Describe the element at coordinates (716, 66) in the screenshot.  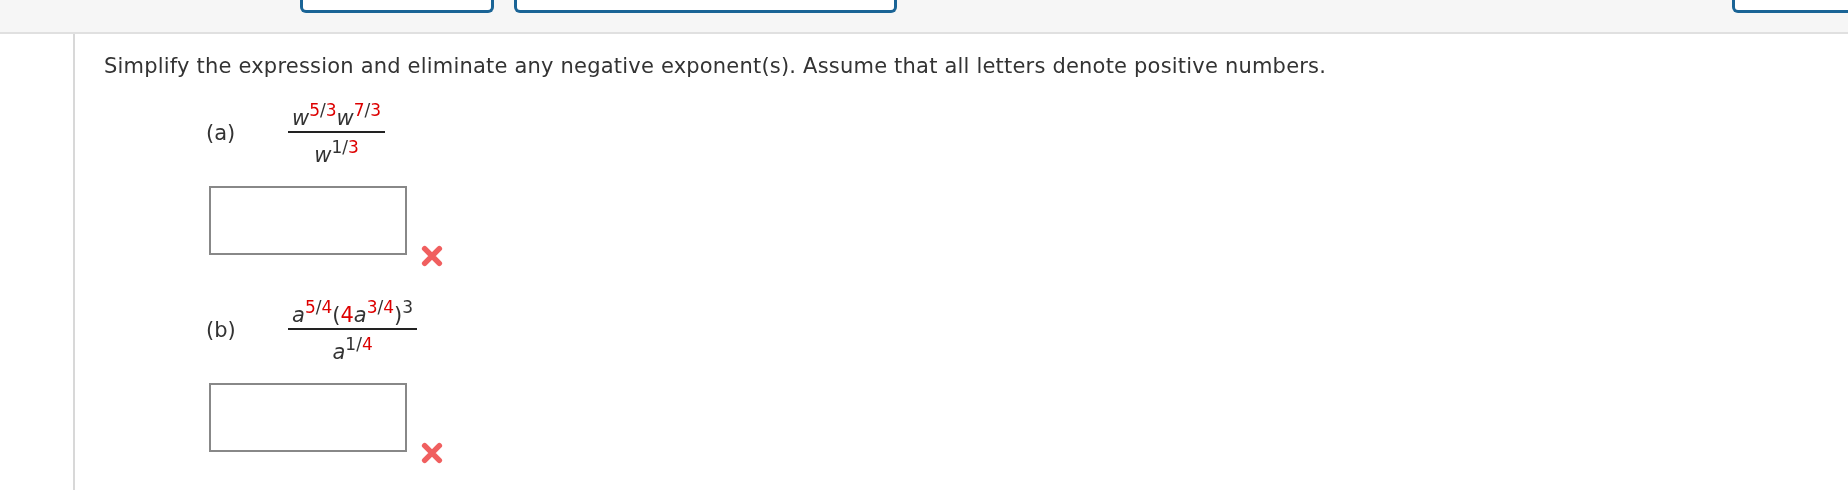
I see `instruction-text: Simplify the expression and eliminate any negative exponent(s). Assume that all letters denote positive numbers.` at that location.